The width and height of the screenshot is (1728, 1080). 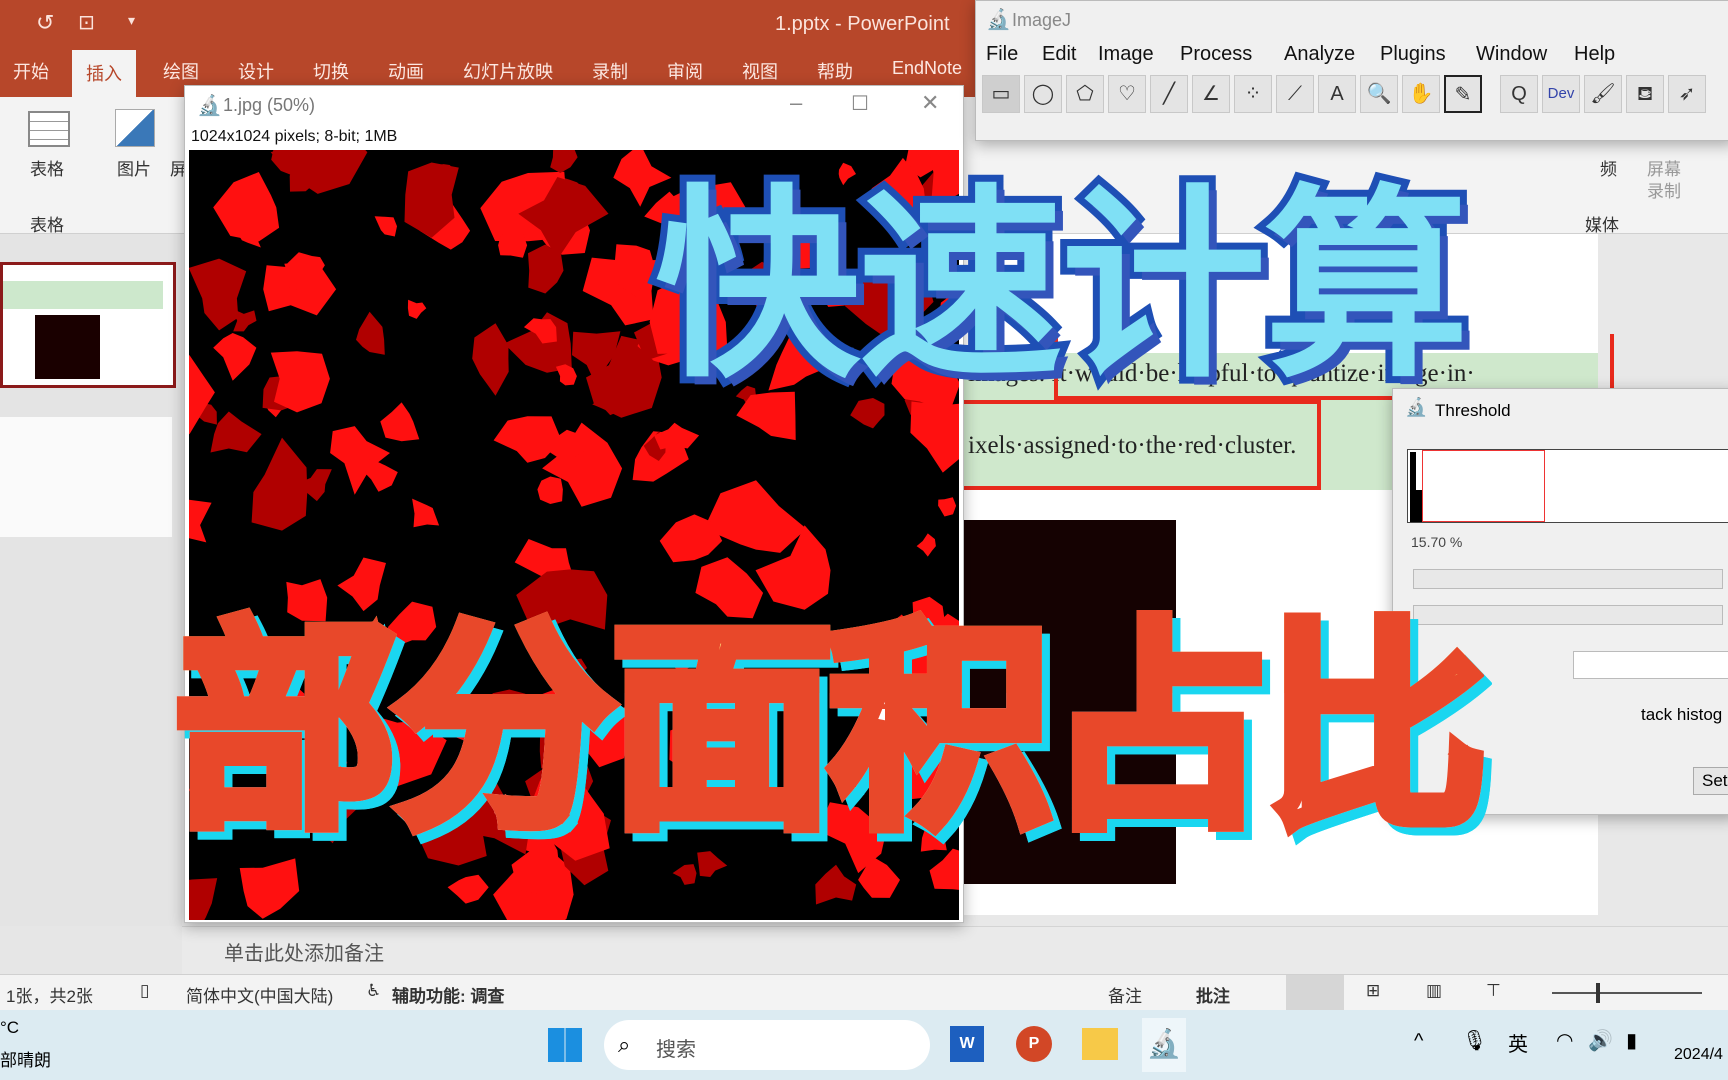 I want to click on taskbar: °C 部晴朗 ⌕ 搜索 W P 🔬 ^ 🎙 英 ◠ 🔊 ▮ 2024/4, so click(x=864, y=1045).